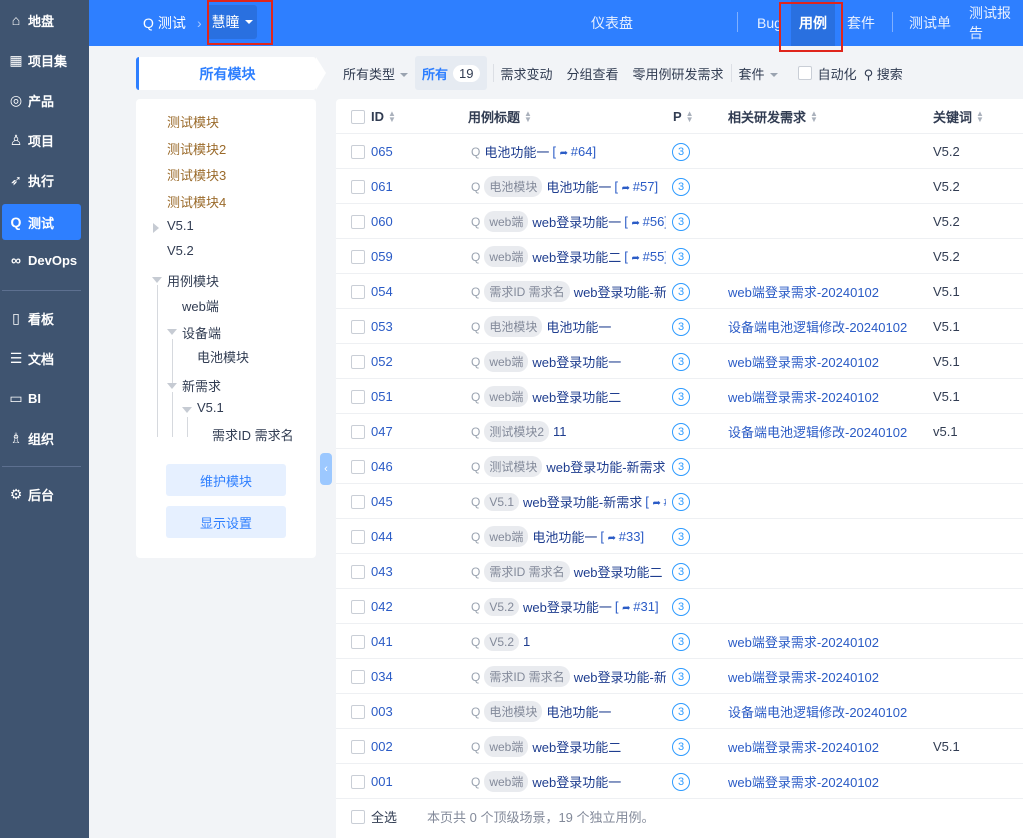 The width and height of the screenshot is (1023, 838). Describe the element at coordinates (679, 641) in the screenshot. I see `table-row: 041 Q V5.2 1 3 web端登录需求-20240102` at that location.